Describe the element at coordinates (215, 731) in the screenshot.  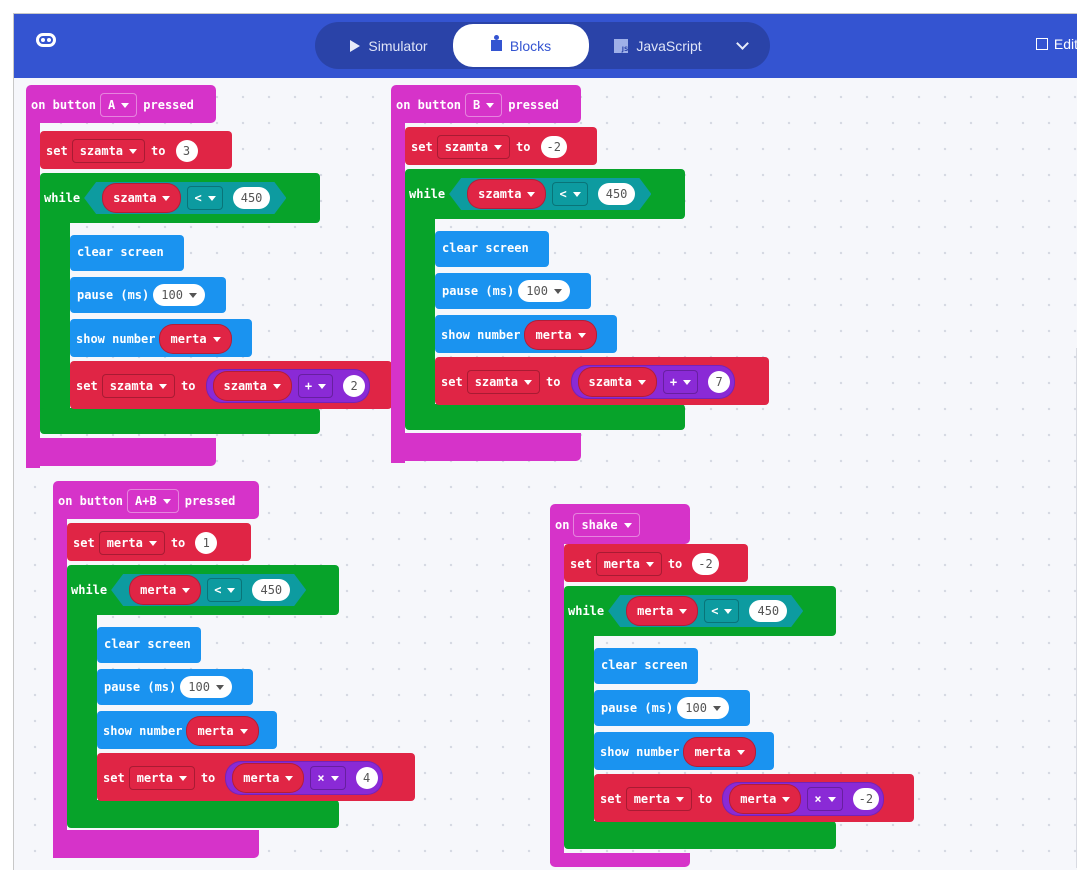
I see `variable-name: merta` at that location.